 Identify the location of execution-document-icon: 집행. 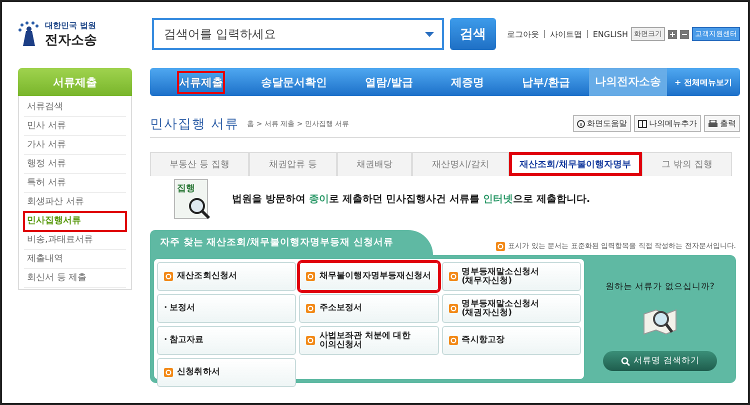
(191, 199).